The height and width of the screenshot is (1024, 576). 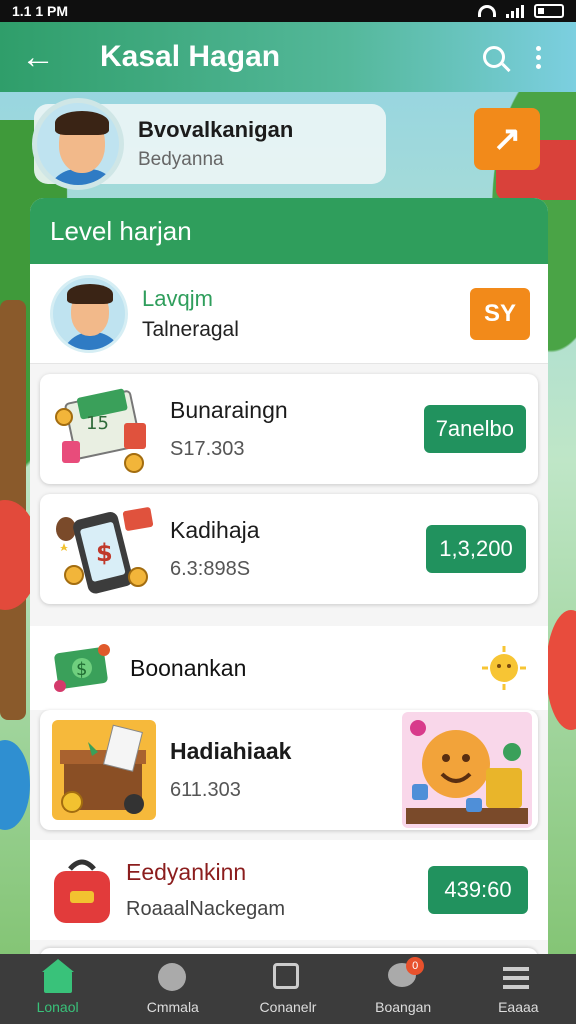 What do you see at coordinates (289, 890) in the screenshot?
I see `offer-row: Eedyankinn RoaaalNackegam 439:60` at bounding box center [289, 890].